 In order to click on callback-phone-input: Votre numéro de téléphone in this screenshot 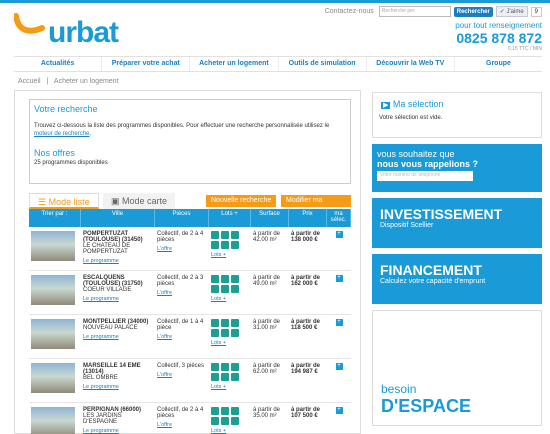, I will do `click(425, 176)`.